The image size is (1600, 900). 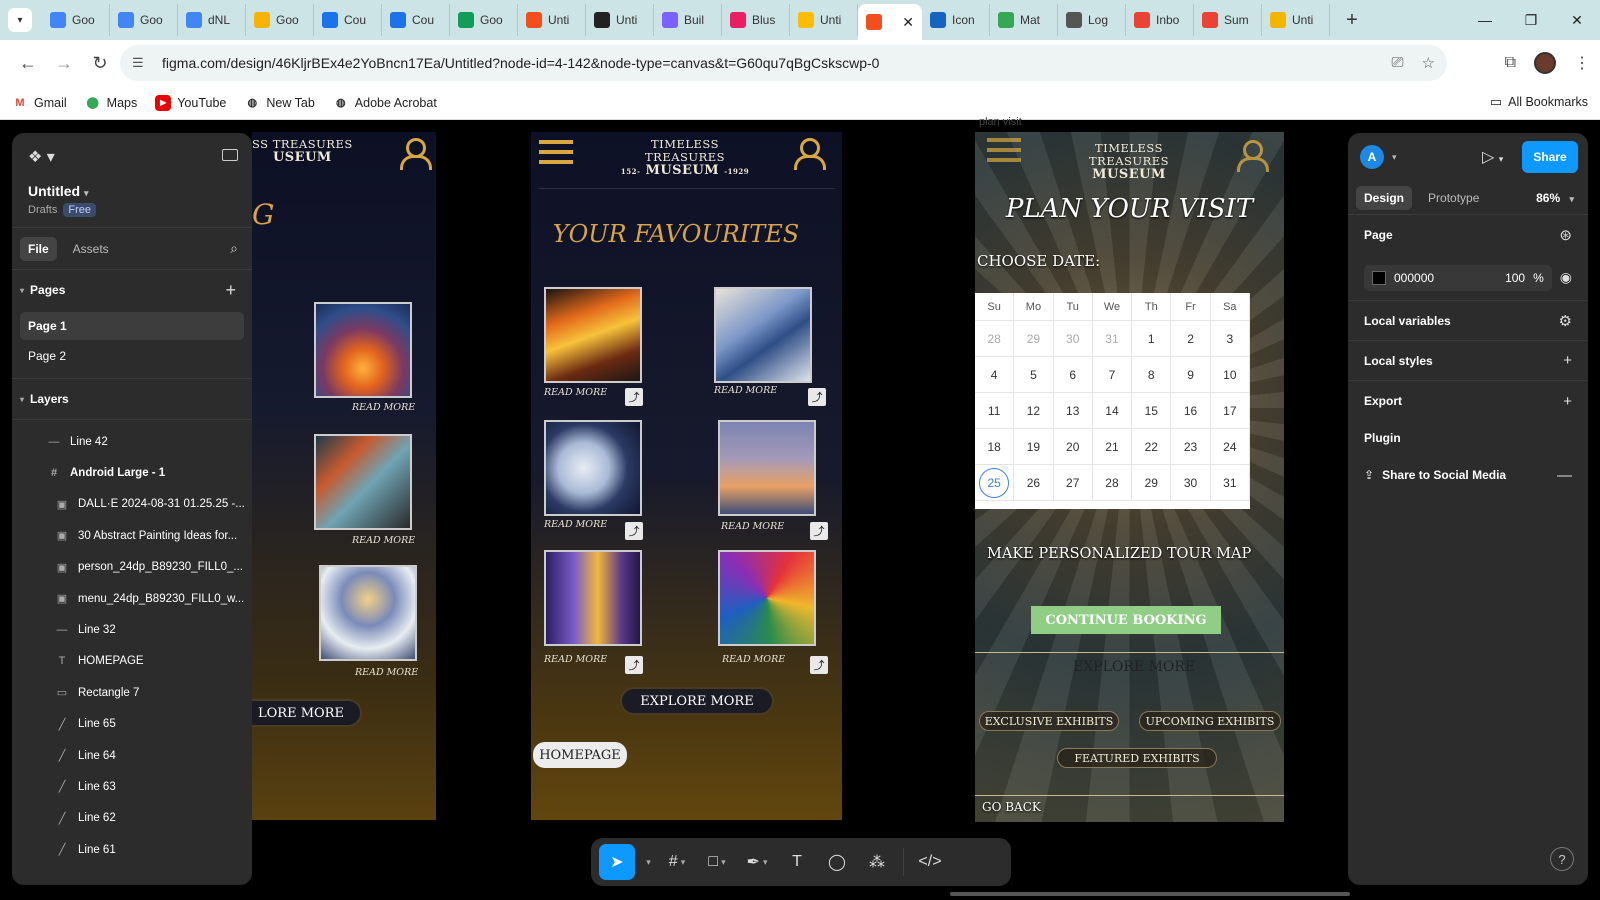 I want to click on remove-icon: —, so click(x=1564, y=475).